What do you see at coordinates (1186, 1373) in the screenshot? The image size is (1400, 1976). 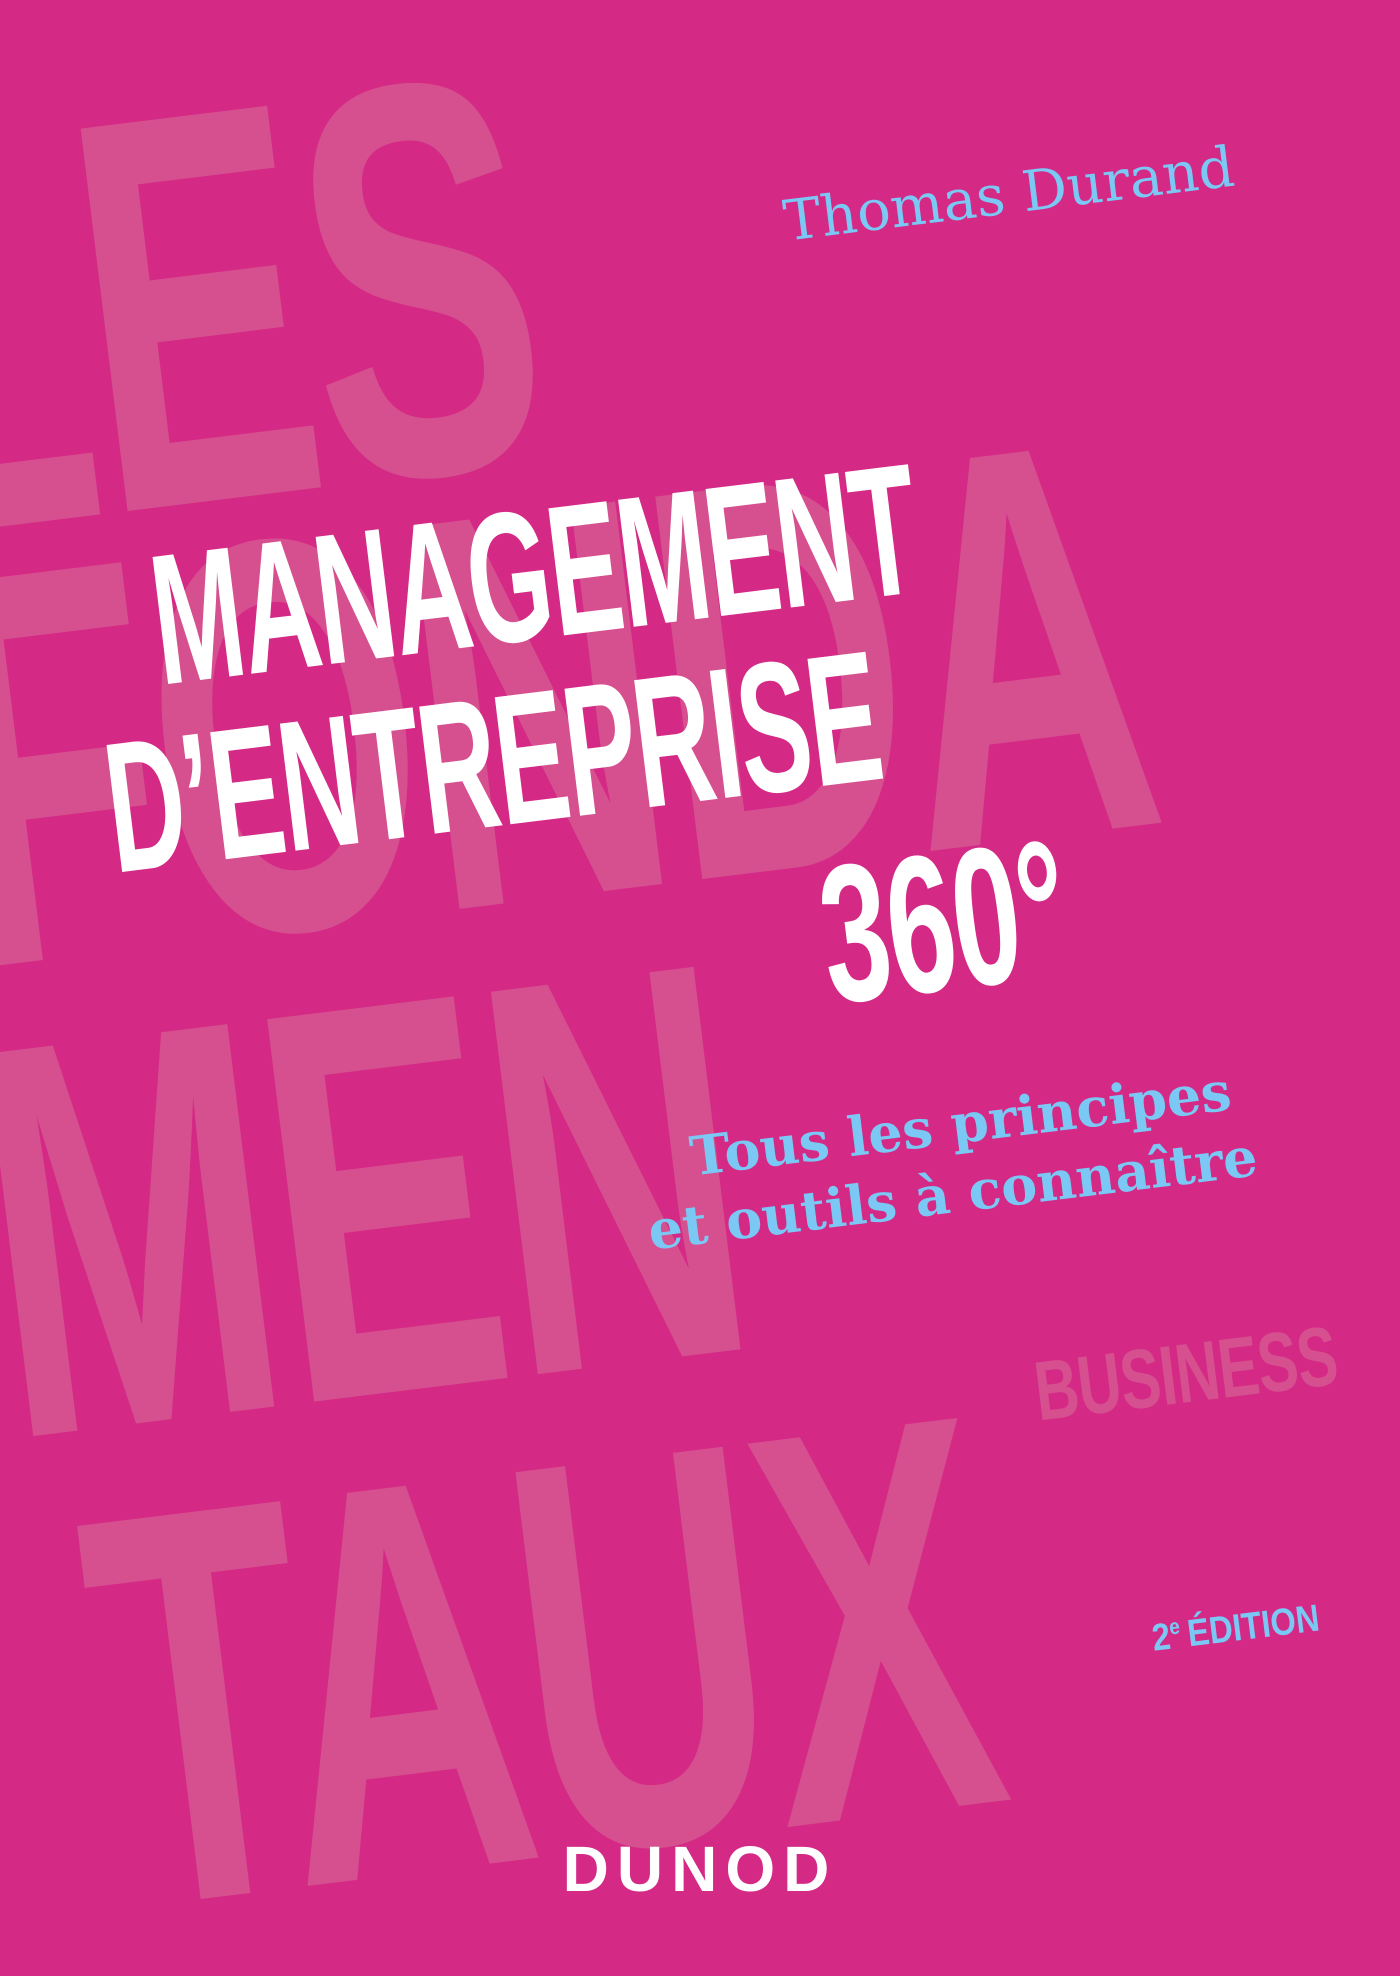 I see `series-label: BUSINESS` at bounding box center [1186, 1373].